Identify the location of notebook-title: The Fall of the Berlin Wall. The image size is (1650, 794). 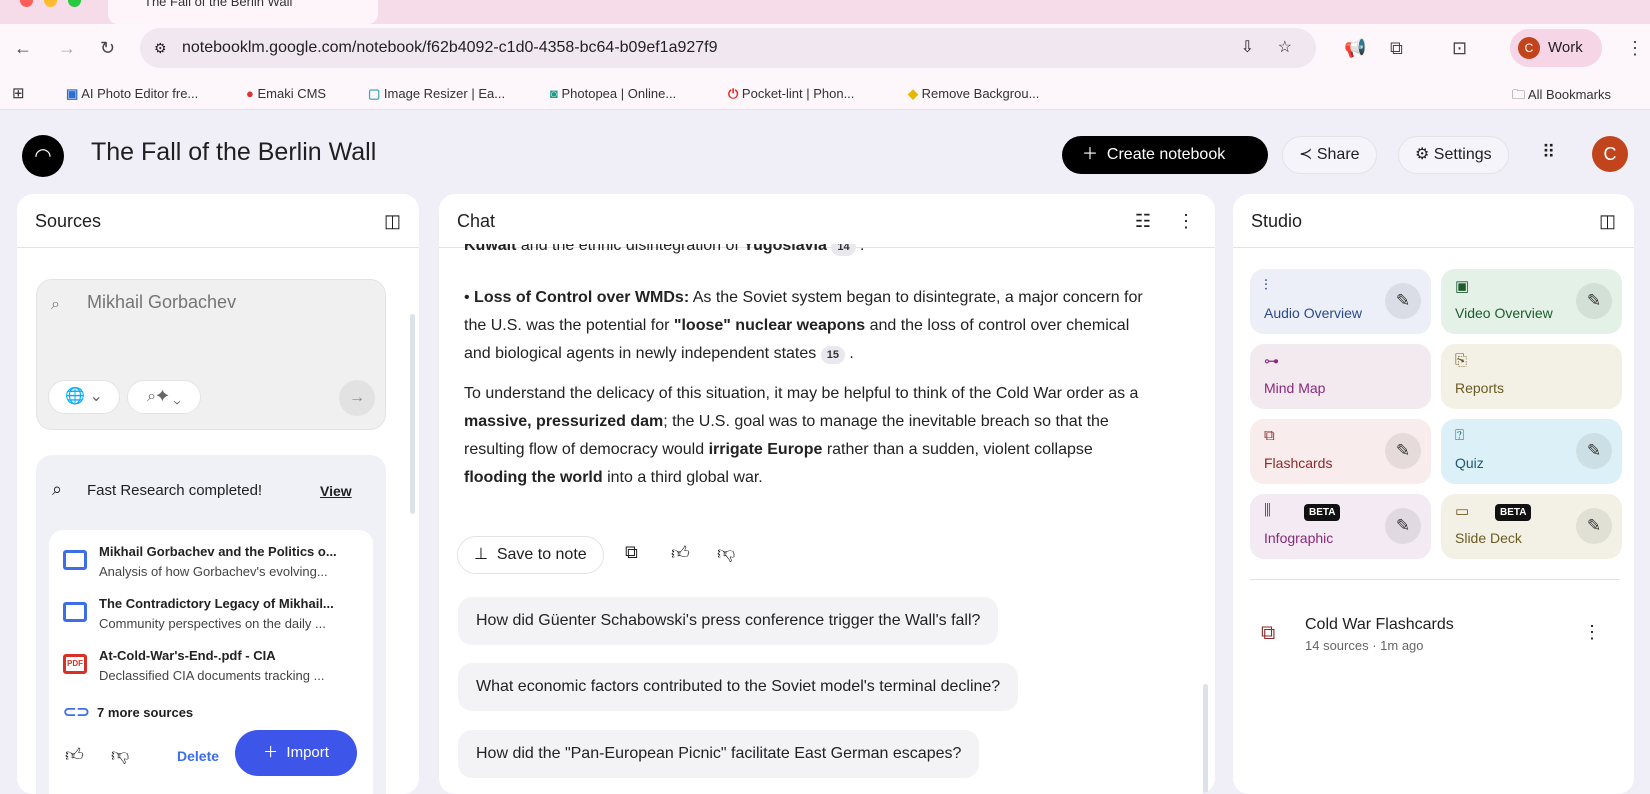
(233, 152).